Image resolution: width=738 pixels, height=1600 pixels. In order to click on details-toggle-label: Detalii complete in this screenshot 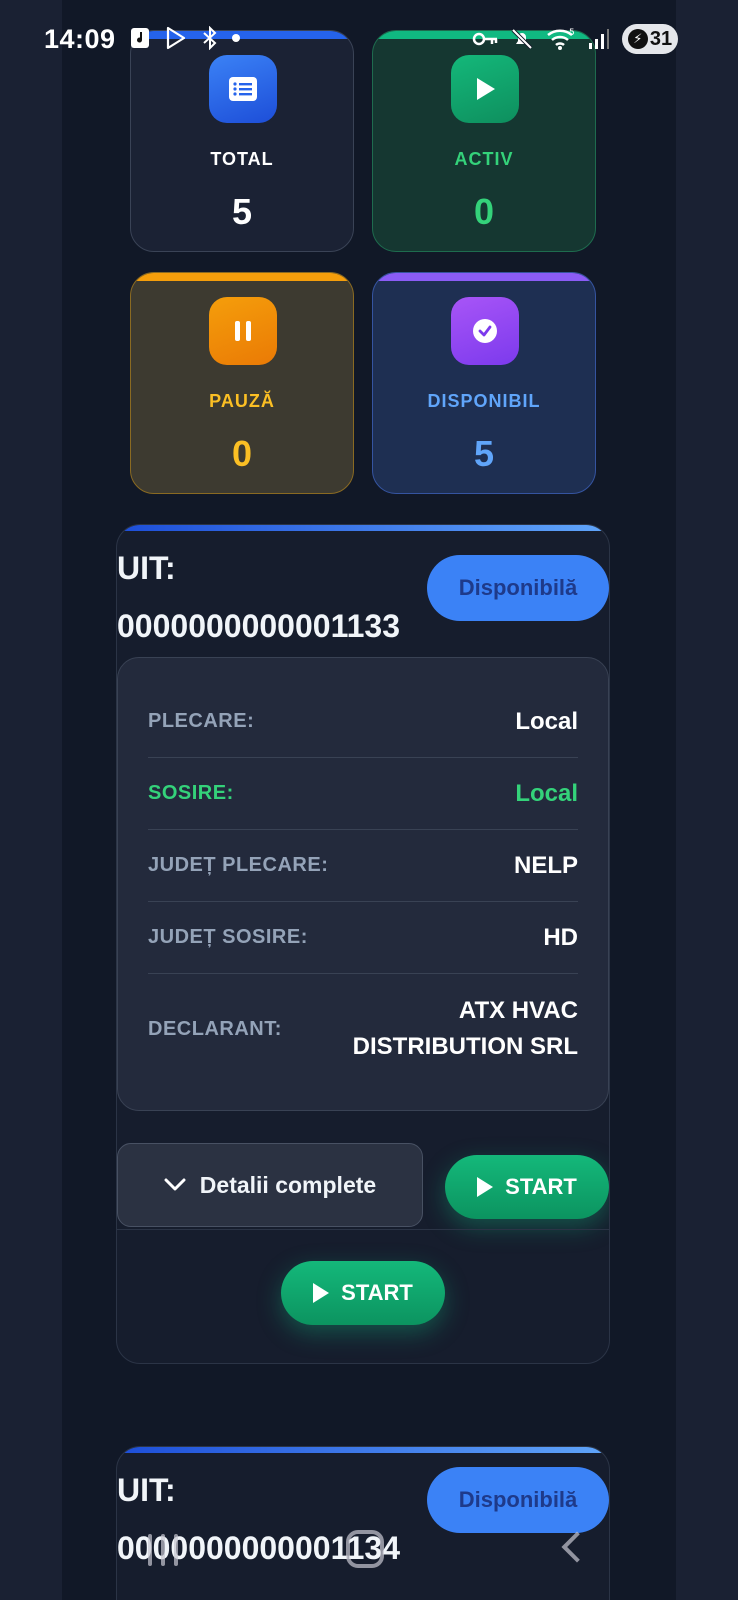, I will do `click(288, 1184)`.